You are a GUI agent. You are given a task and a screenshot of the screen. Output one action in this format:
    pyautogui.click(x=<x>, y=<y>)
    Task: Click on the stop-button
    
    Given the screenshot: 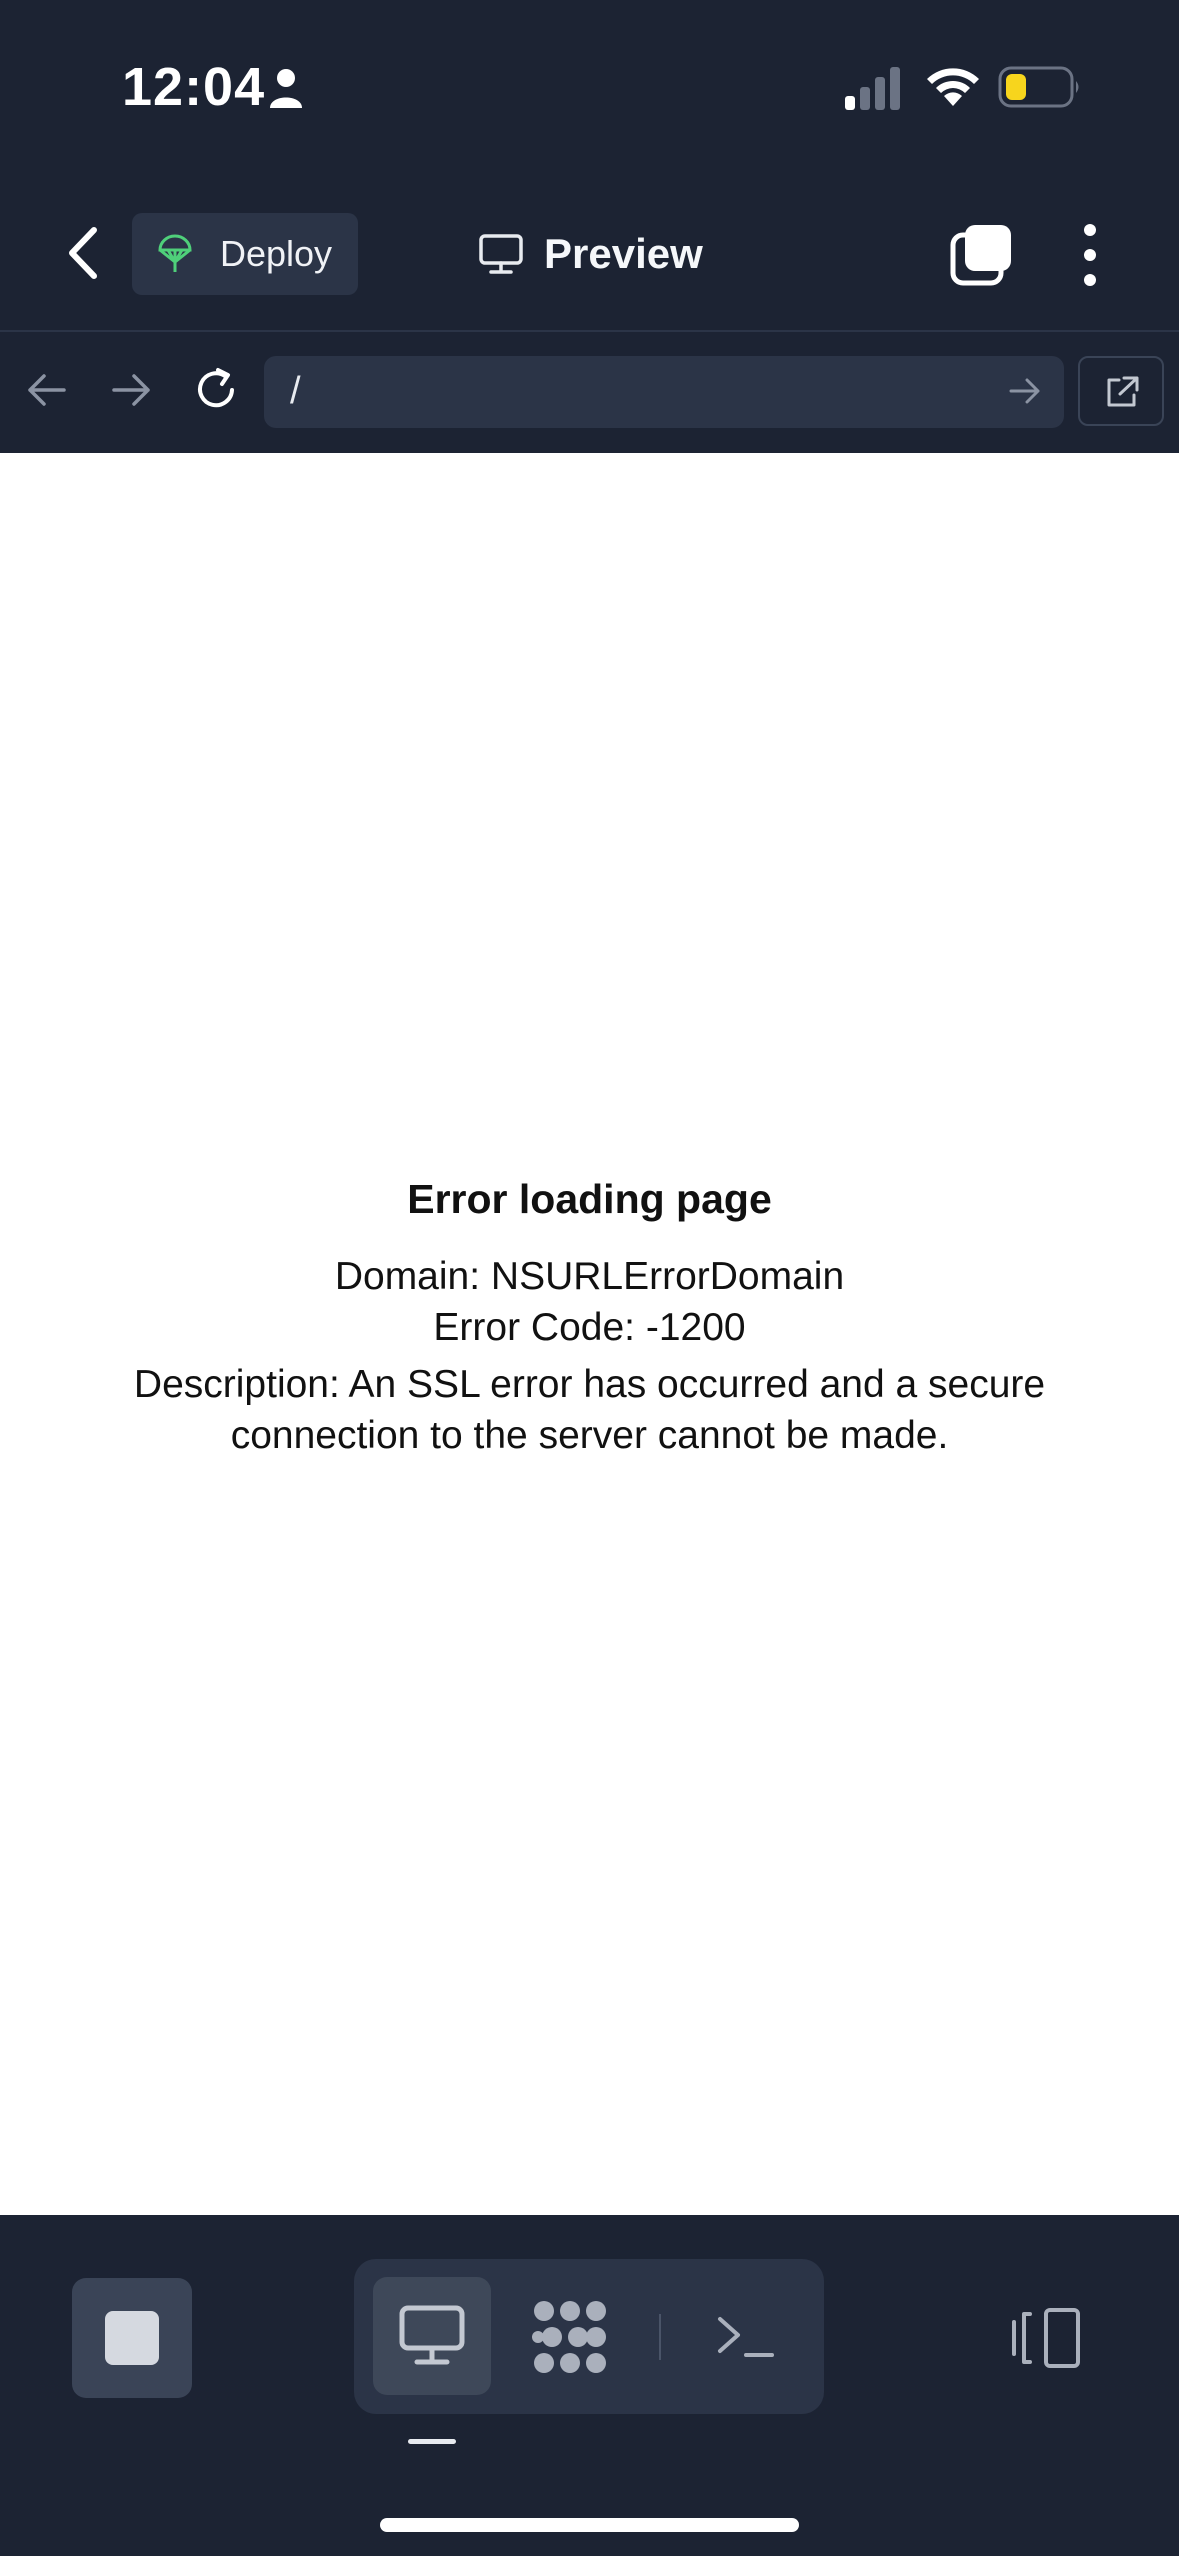 What is the action you would take?
    pyautogui.click(x=132, y=2338)
    